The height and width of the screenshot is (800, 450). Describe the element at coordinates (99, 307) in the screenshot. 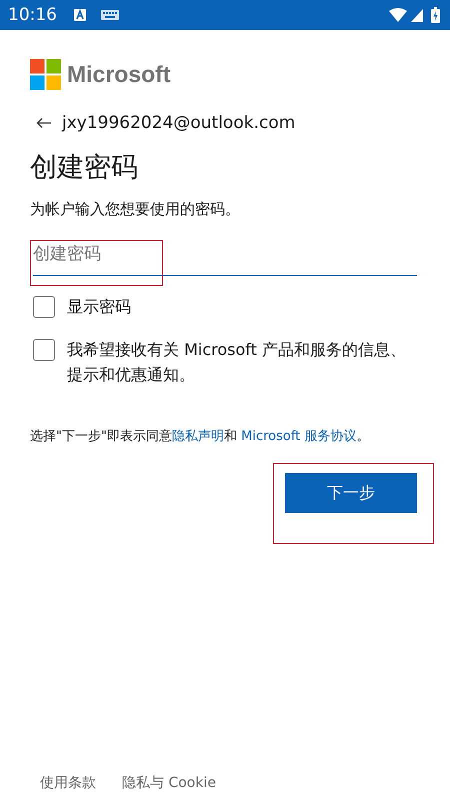

I see `checkbox-label: 显示密码` at that location.